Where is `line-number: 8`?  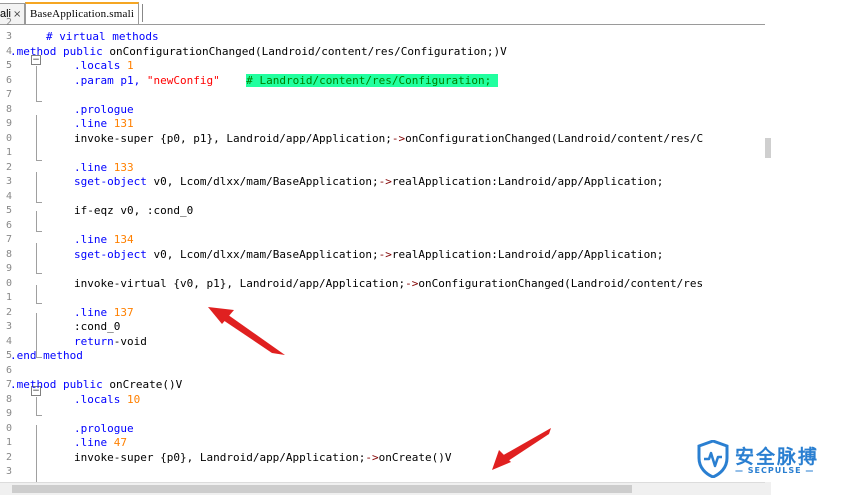
line-number: 8 is located at coordinates (8, 399).